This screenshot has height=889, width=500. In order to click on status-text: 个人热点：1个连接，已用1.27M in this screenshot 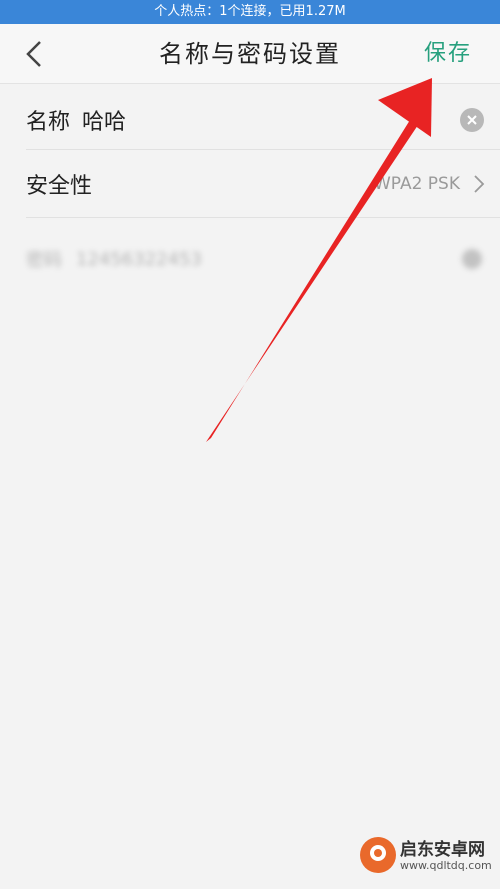, I will do `click(250, 11)`.